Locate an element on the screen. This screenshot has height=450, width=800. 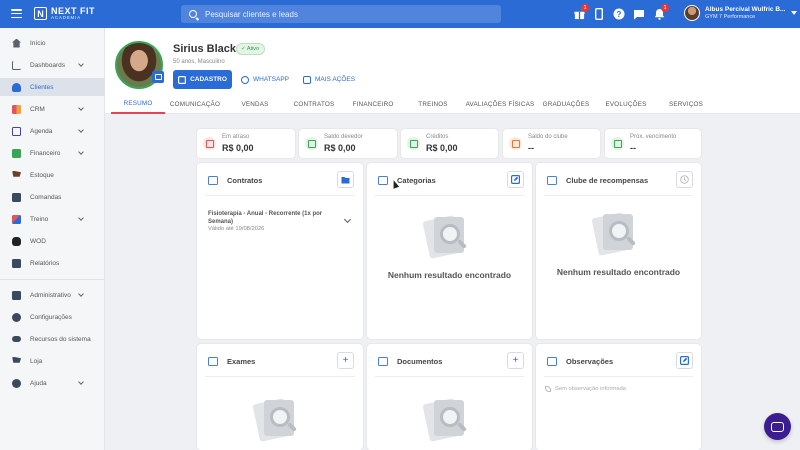
logo-mark: N is located at coordinates (40, 14).